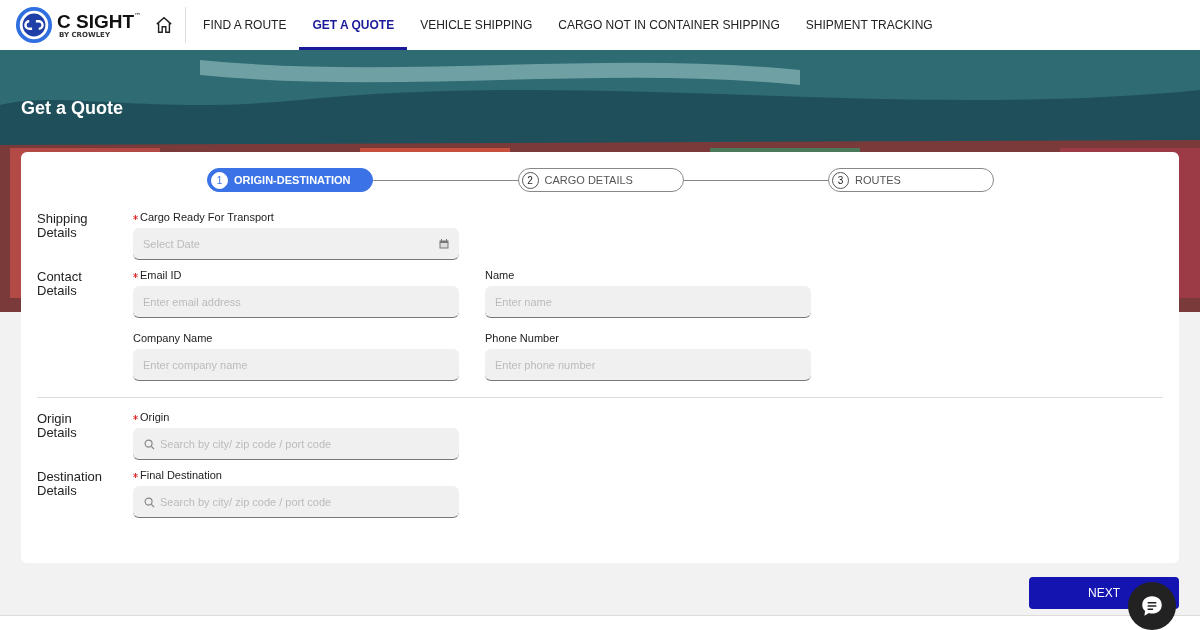 This screenshot has width=1200, height=630. Describe the element at coordinates (60, 284) in the screenshot. I see `section-title: Contact Details` at that location.